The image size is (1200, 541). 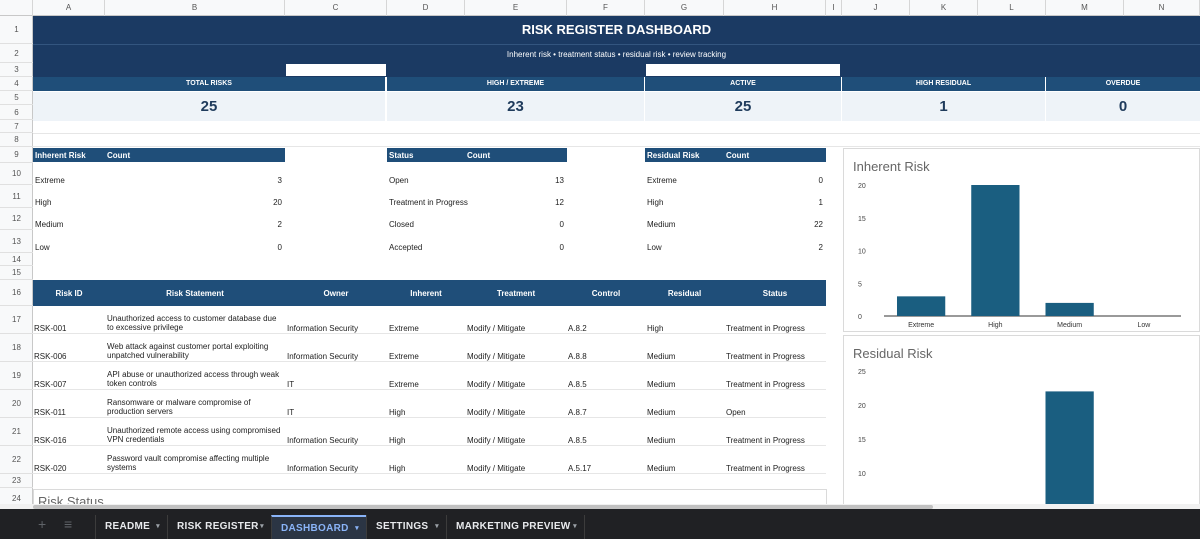 I want to click on risk-control: A.8.7, so click(x=577, y=412).